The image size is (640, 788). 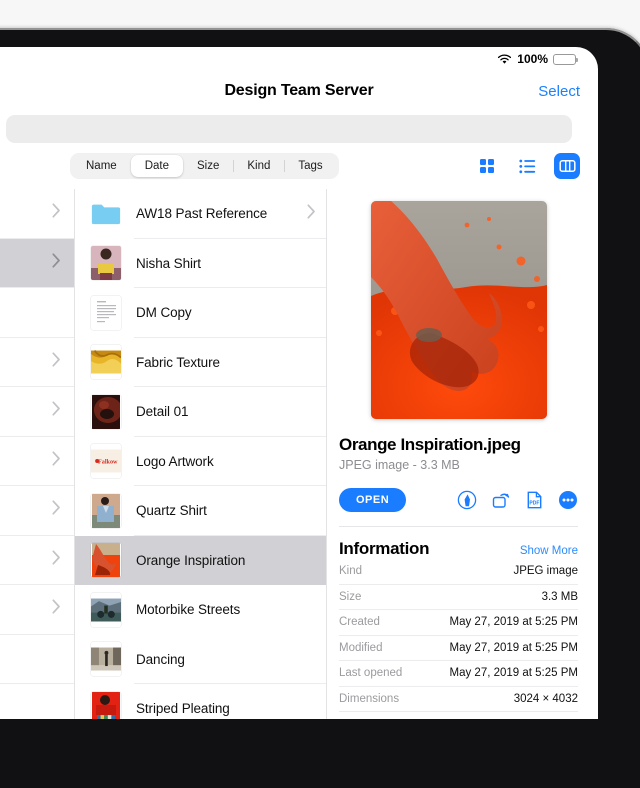 What do you see at coordinates (162, 412) in the screenshot?
I see `file-name-label: Detail 01` at bounding box center [162, 412].